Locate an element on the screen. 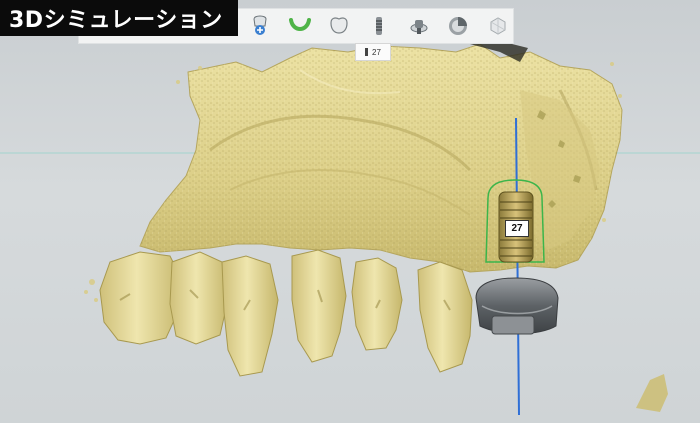  model-tool is located at coordinates (498, 26).